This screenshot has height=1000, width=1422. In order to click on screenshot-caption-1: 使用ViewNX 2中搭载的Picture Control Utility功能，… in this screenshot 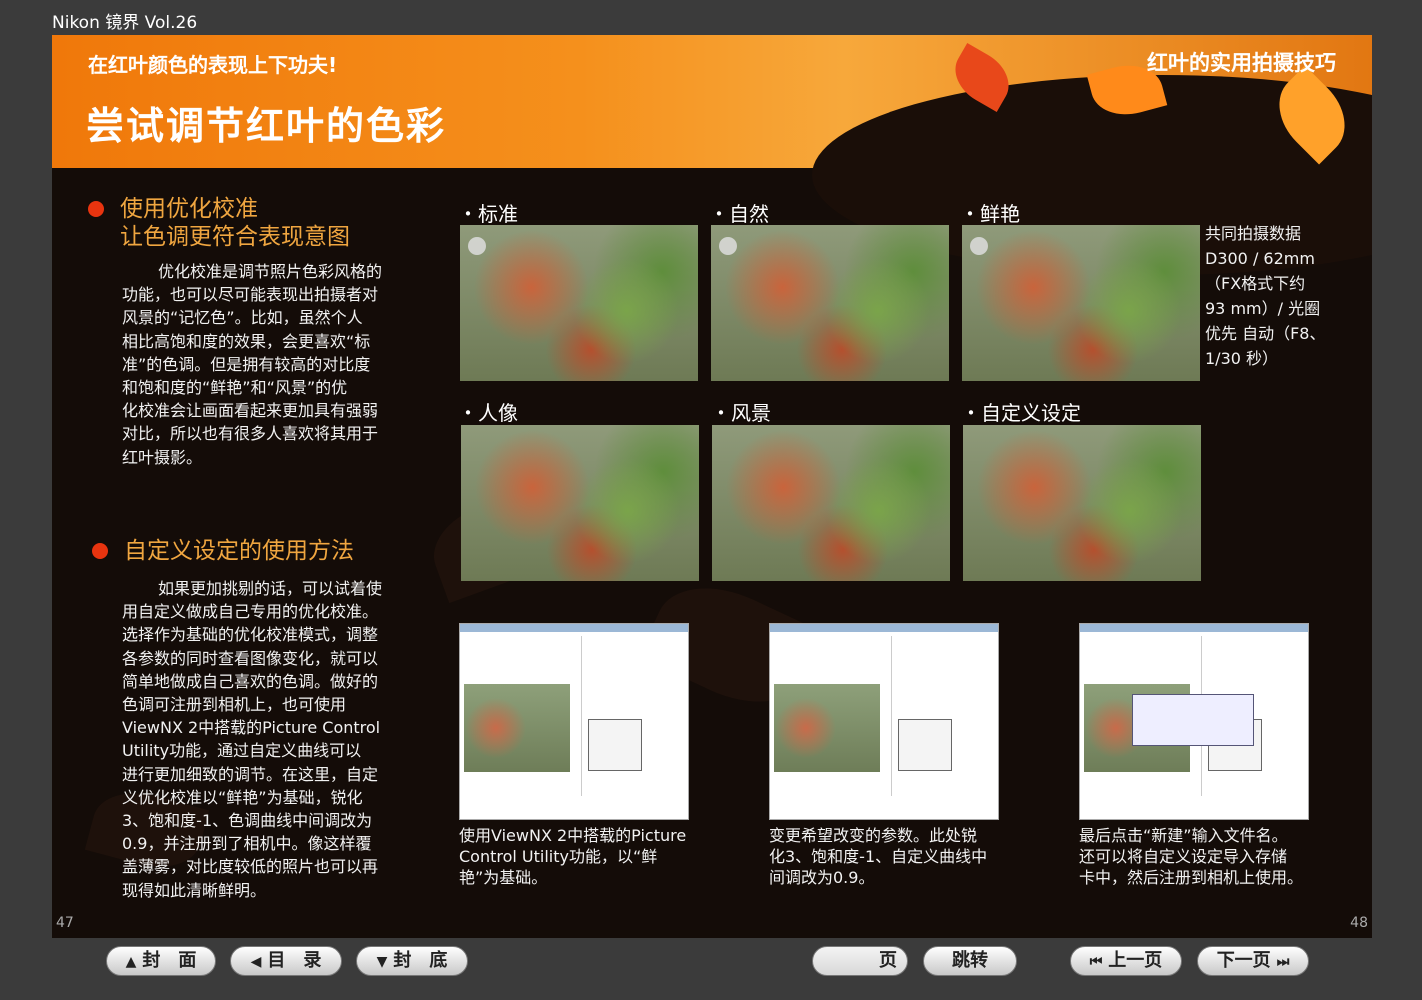, I will do `click(572, 856)`.